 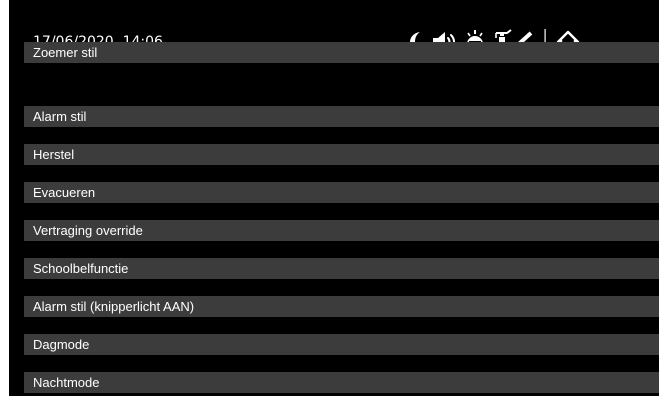 I want to click on menu-item-alarm-stil: Alarm stil, so click(x=341, y=116).